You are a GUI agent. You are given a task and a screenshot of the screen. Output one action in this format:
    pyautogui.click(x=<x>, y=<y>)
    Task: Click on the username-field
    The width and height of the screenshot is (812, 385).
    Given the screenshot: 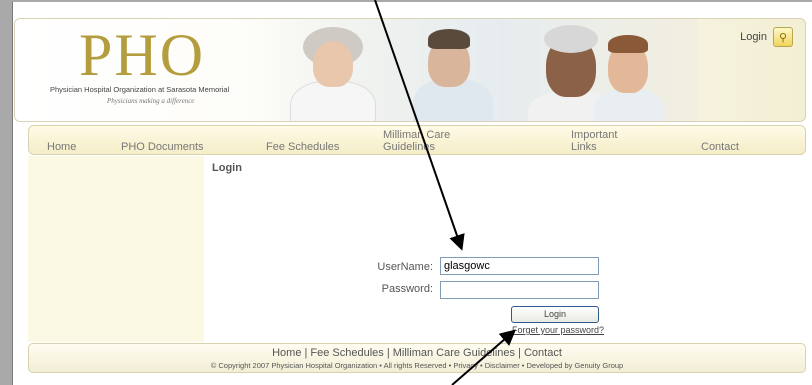 What is the action you would take?
    pyautogui.click(x=519, y=266)
    